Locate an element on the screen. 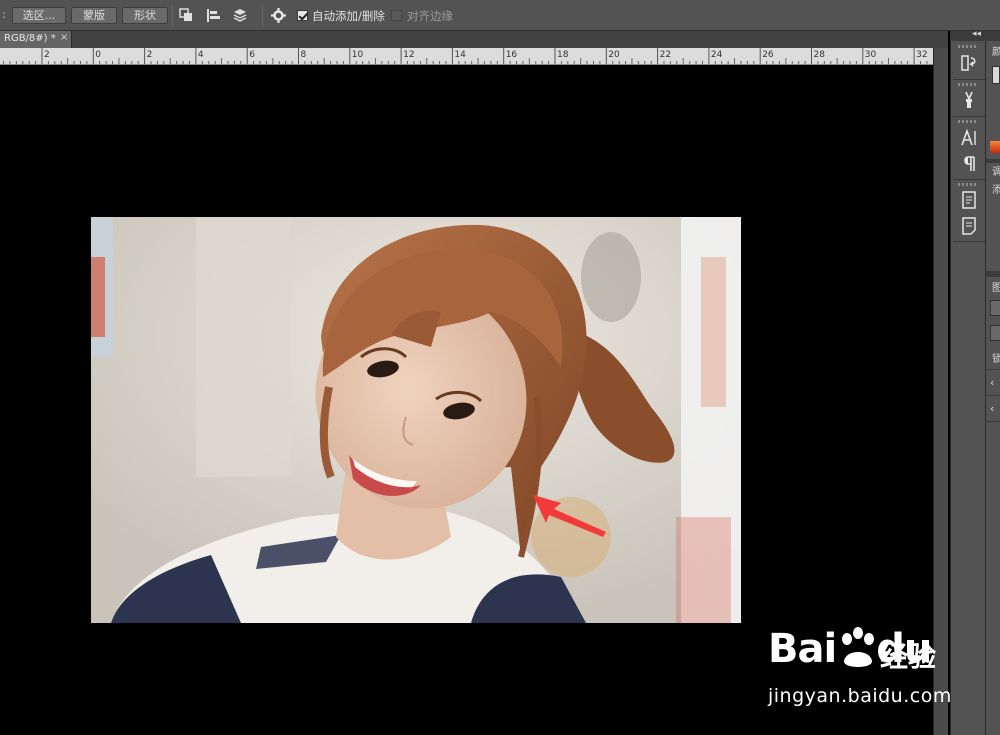  options-bar: : 选区... 蒙版 形状 自动添加/删除 对齐边缘 is located at coordinates (500, 15).